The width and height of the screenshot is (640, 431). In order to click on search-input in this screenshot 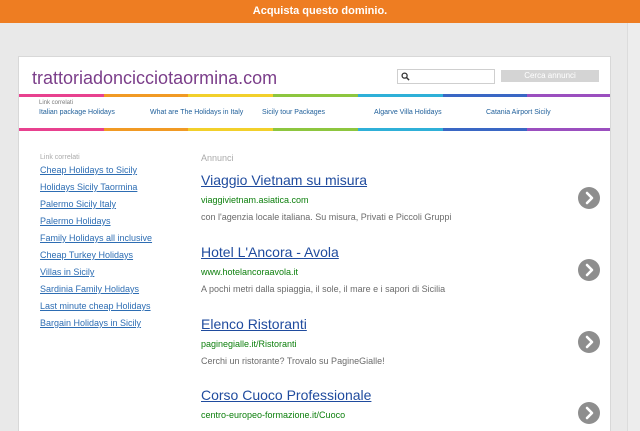, I will do `click(446, 76)`.